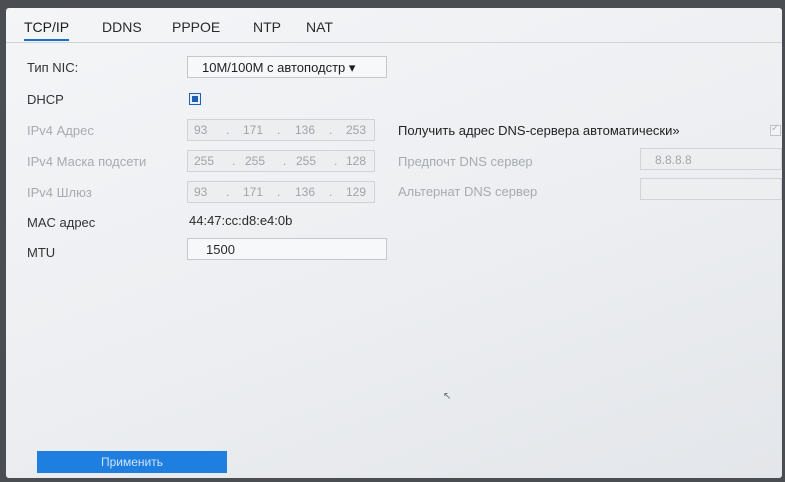  Describe the element at coordinates (195, 99) in the screenshot. I see `dhcp-checkbox` at that location.